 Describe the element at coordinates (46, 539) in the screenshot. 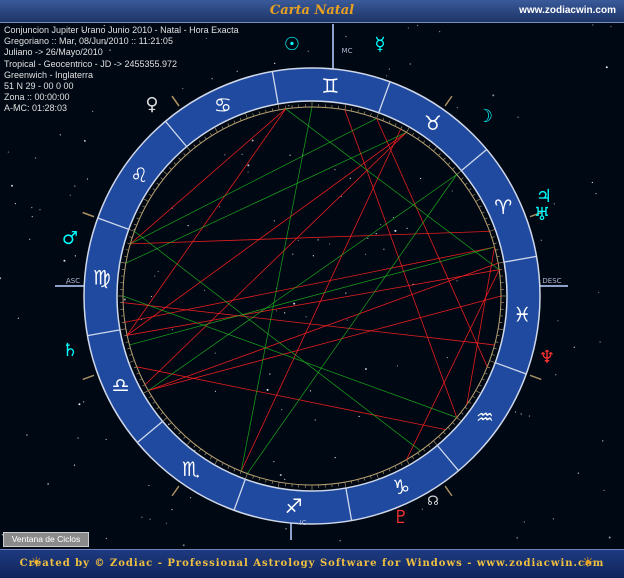

I see `ventana-de-ciclos-button: Ventana de Ciclos` at that location.